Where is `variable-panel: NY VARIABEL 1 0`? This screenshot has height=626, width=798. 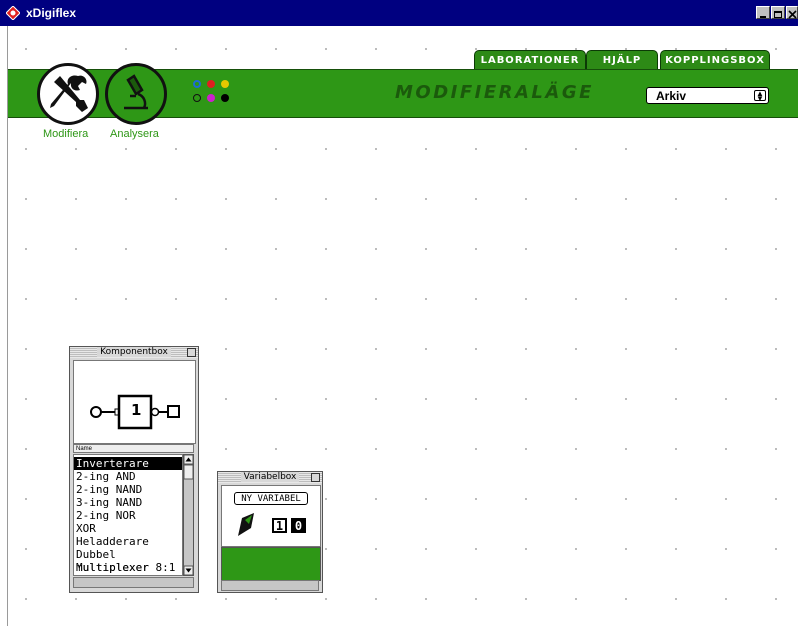 variable-panel: NY VARIABEL 1 0 is located at coordinates (271, 516).